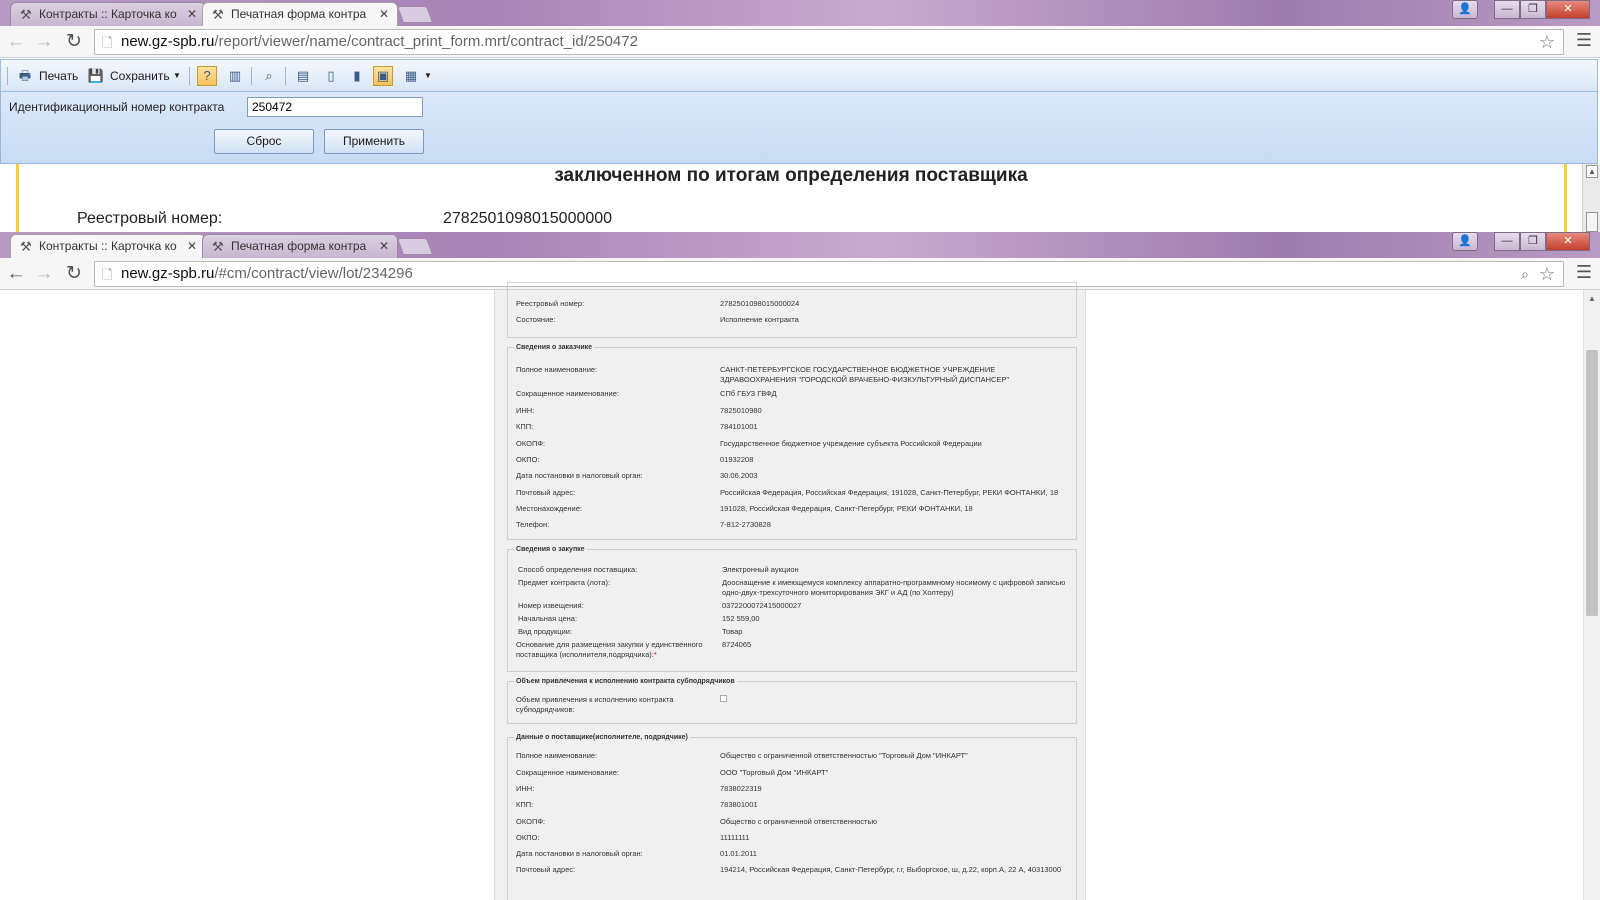 This screenshot has height=900, width=1600. I want to click on field-value: Электронный аукцион, so click(760, 569).